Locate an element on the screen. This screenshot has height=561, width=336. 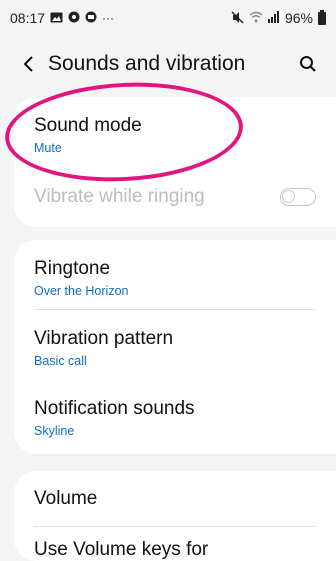
status-left: 08:17 ··· is located at coordinates (62, 18).